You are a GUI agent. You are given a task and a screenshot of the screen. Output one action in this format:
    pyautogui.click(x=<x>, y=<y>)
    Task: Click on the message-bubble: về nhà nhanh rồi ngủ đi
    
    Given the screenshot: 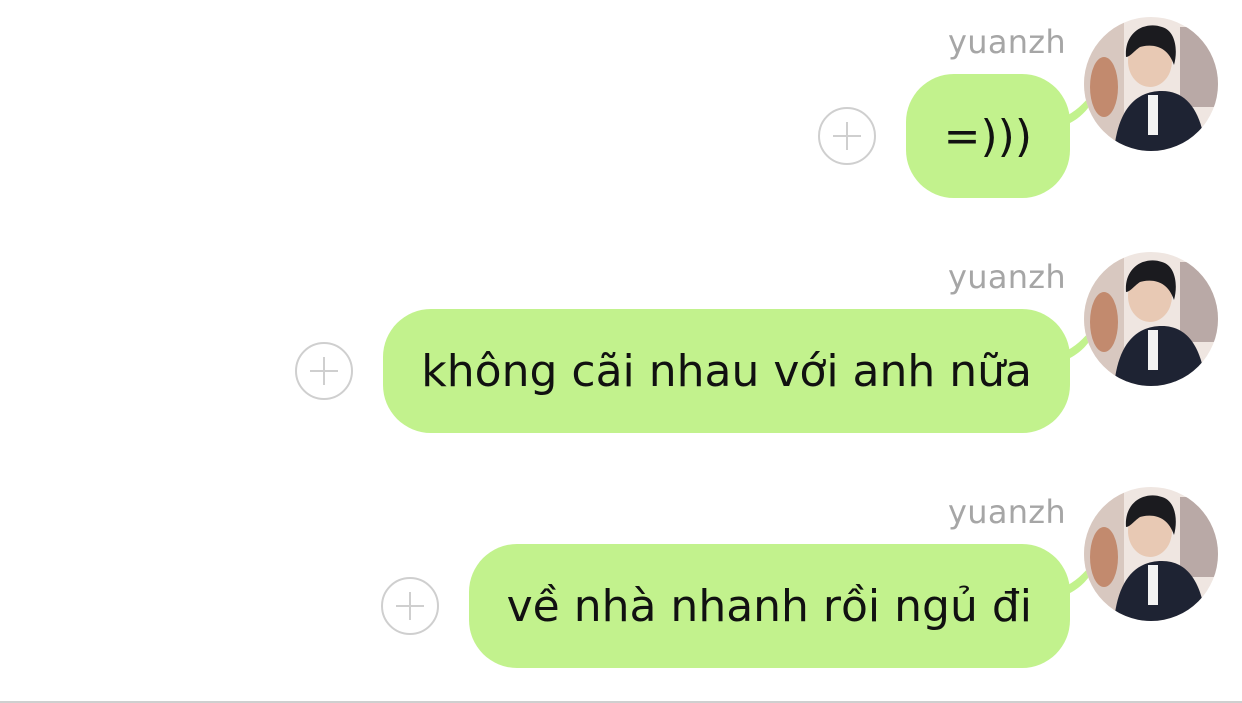 What is the action you would take?
    pyautogui.click(x=784, y=606)
    